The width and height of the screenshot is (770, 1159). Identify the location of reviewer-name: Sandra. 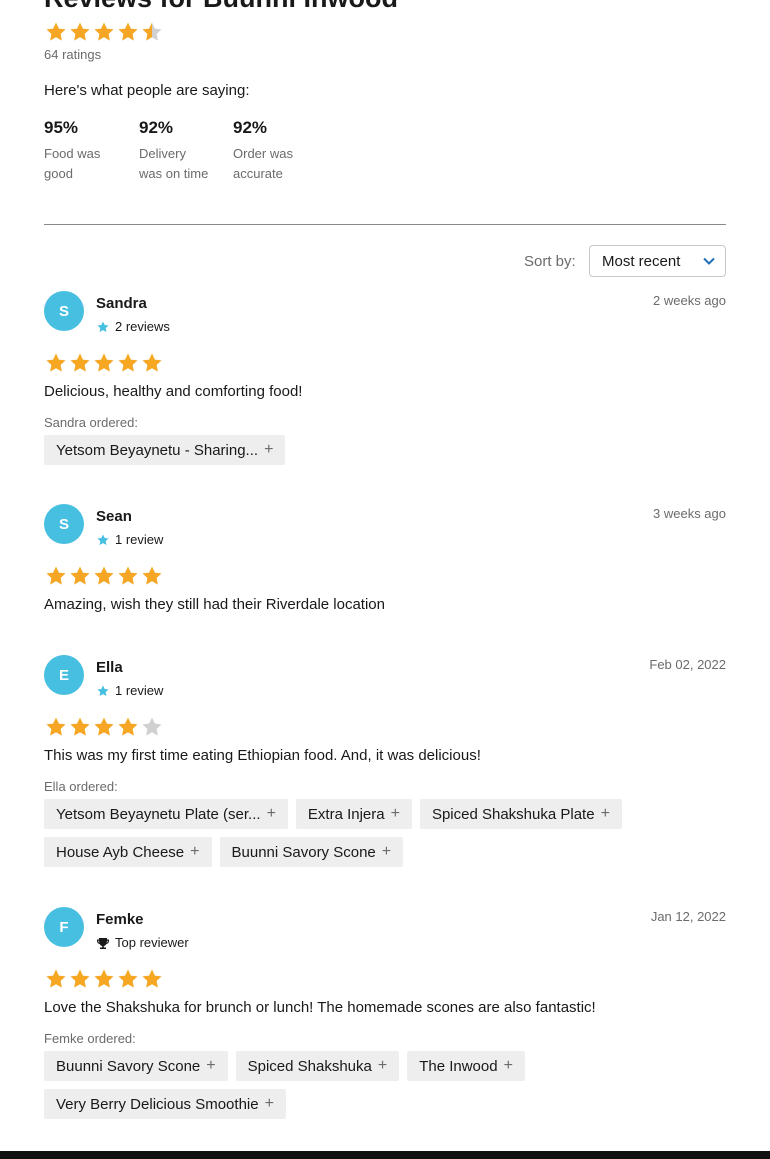
(121, 303).